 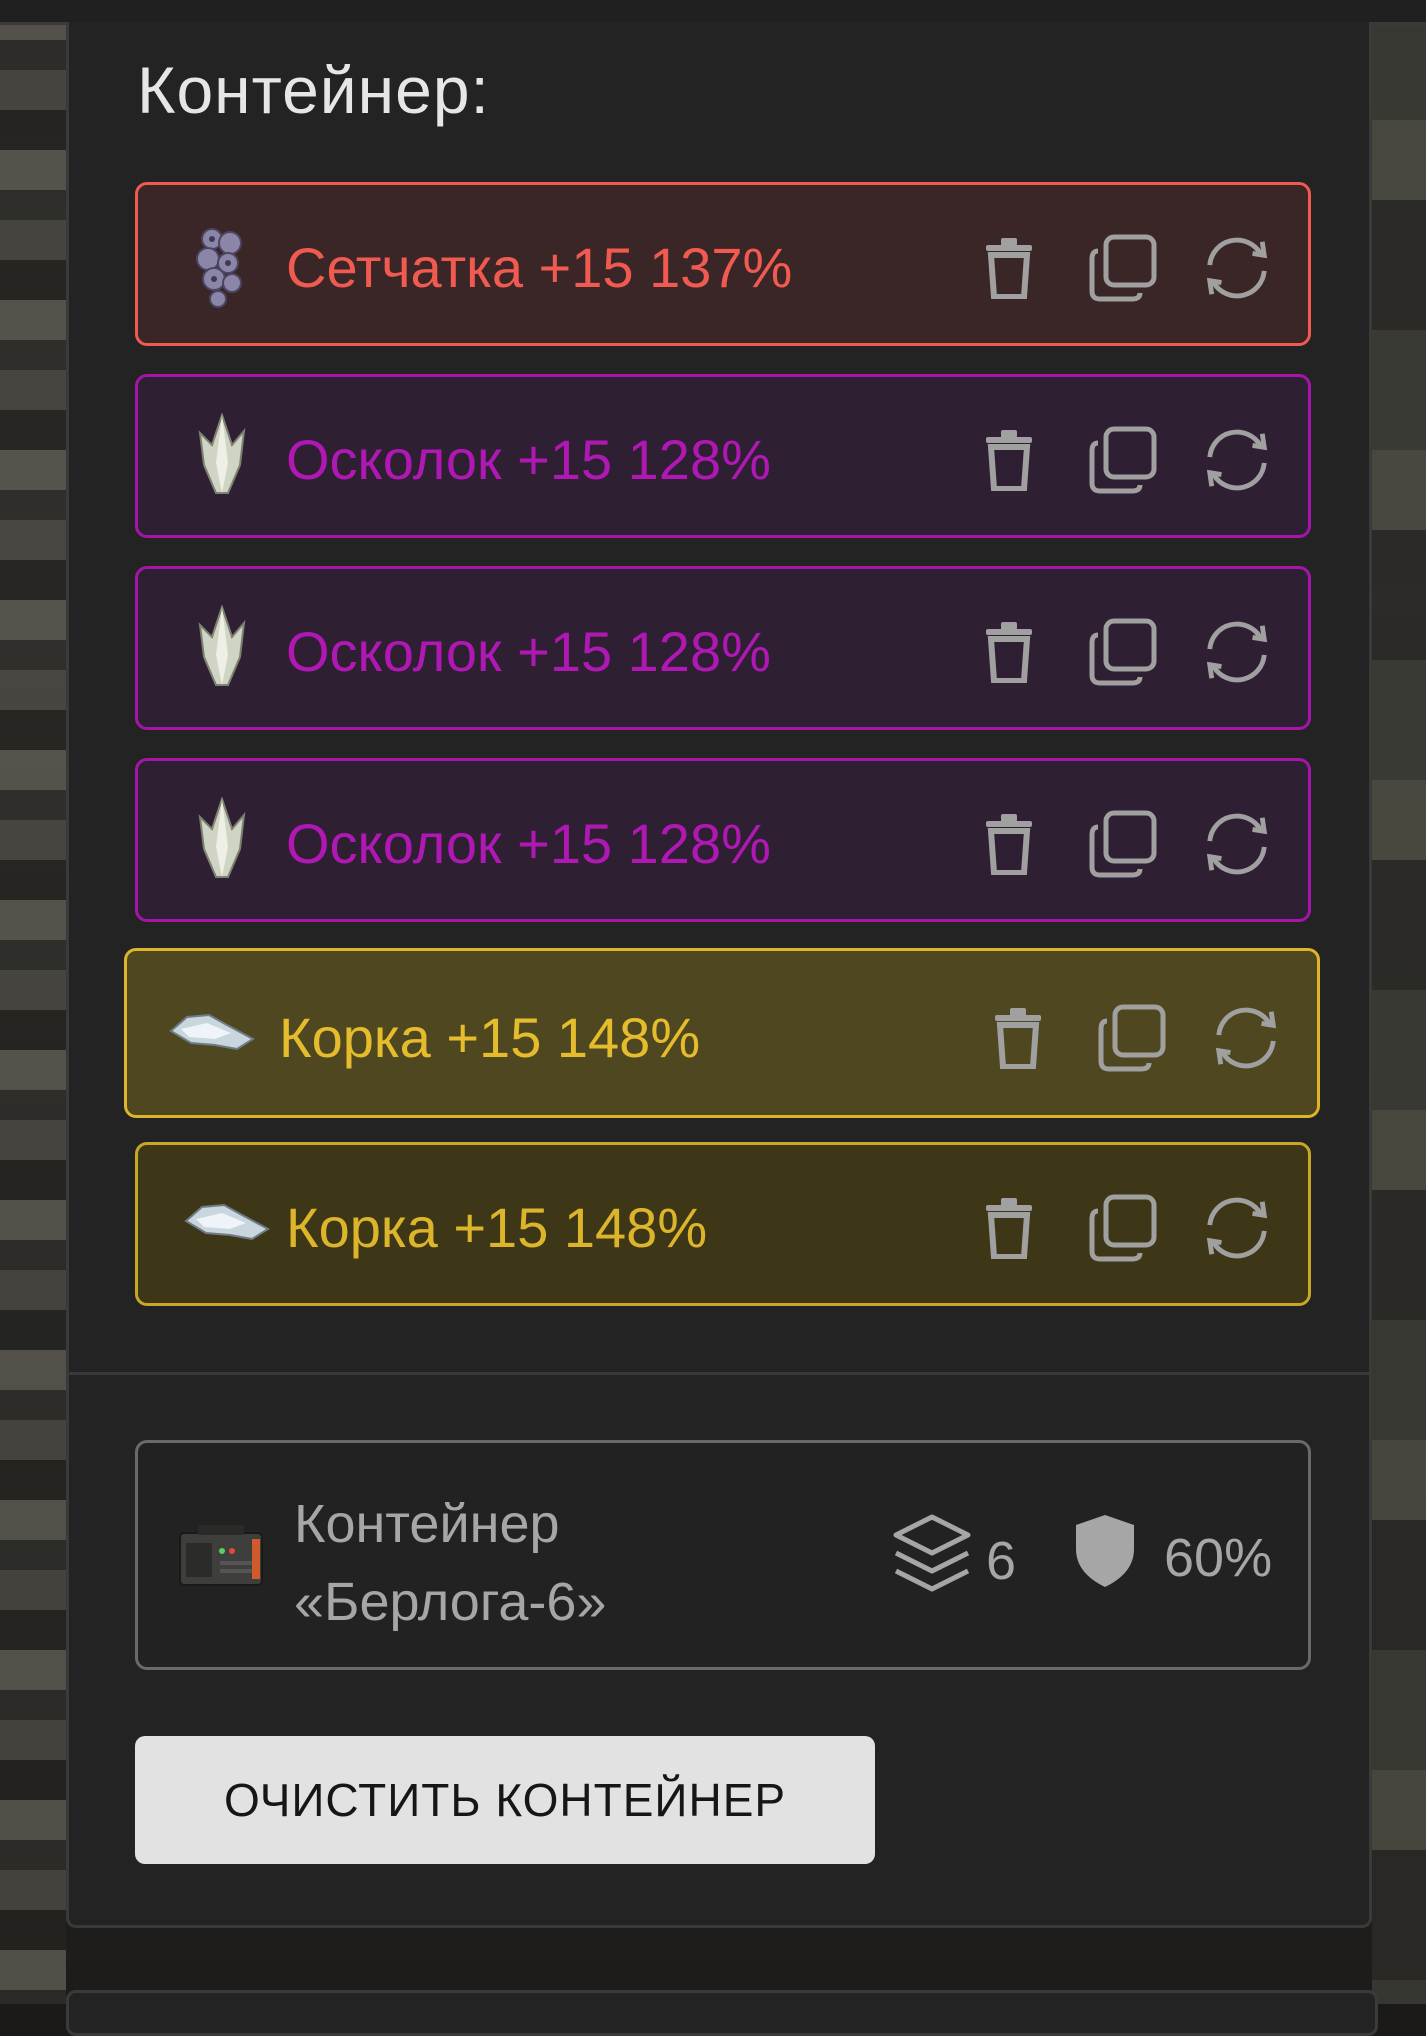 I want to click on panel-title: Контейнер:, so click(x=313, y=90).